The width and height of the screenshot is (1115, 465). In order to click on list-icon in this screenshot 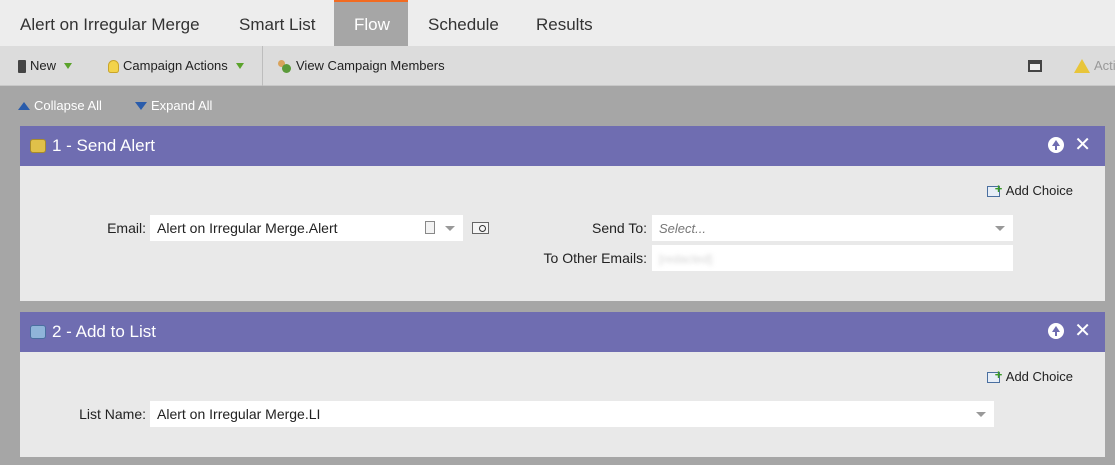, I will do `click(38, 332)`.